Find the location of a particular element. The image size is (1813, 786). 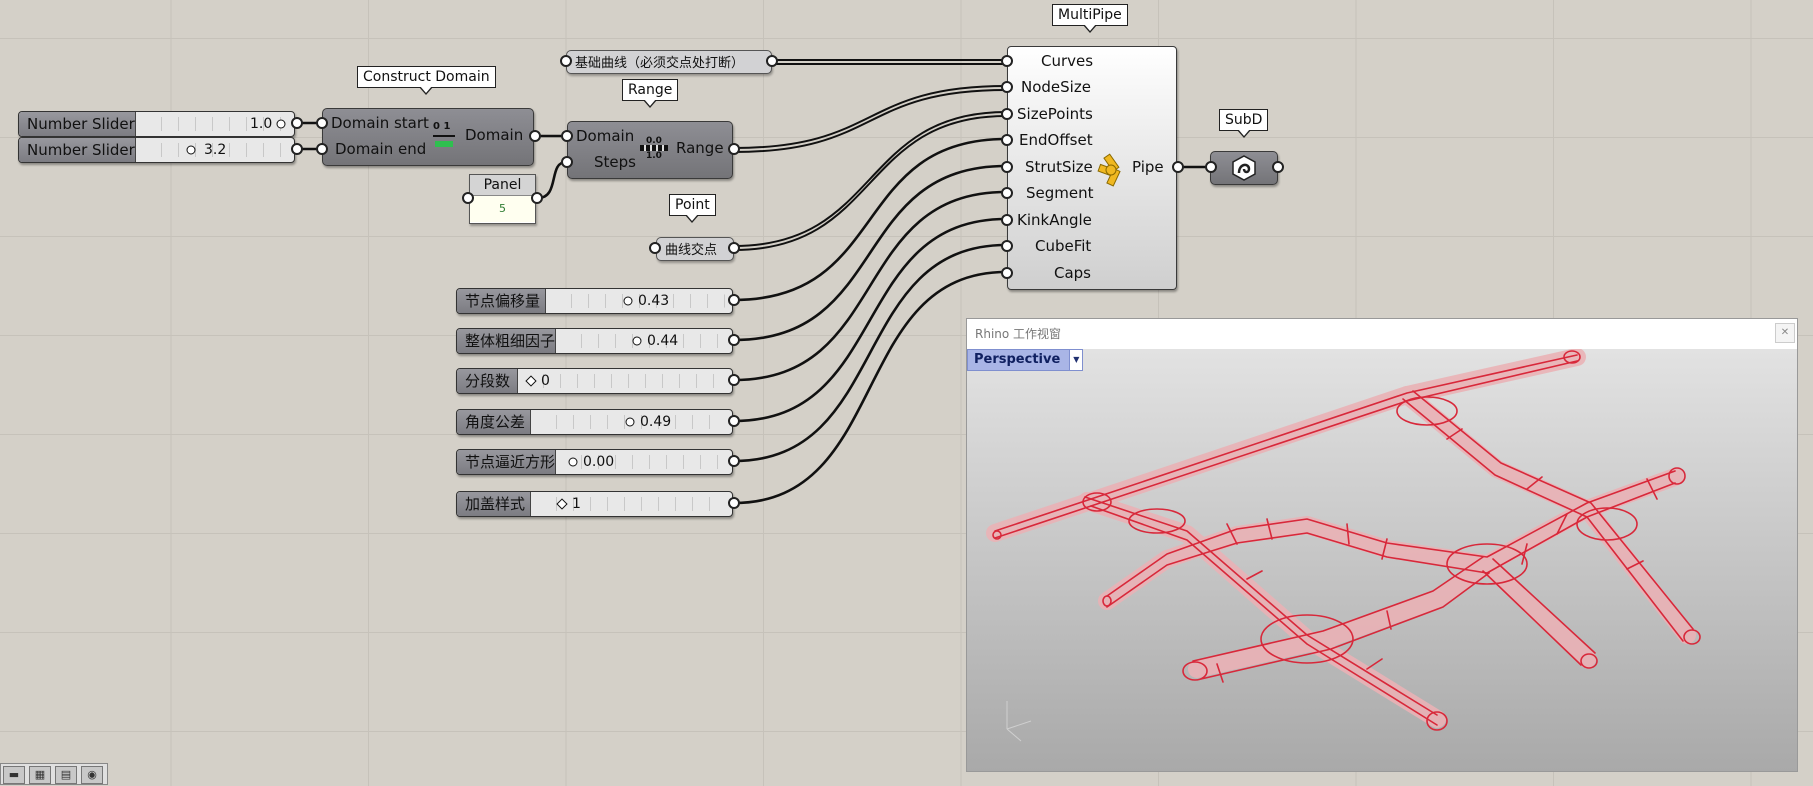

chevron-down-icon: ▼ is located at coordinates (1076, 360).